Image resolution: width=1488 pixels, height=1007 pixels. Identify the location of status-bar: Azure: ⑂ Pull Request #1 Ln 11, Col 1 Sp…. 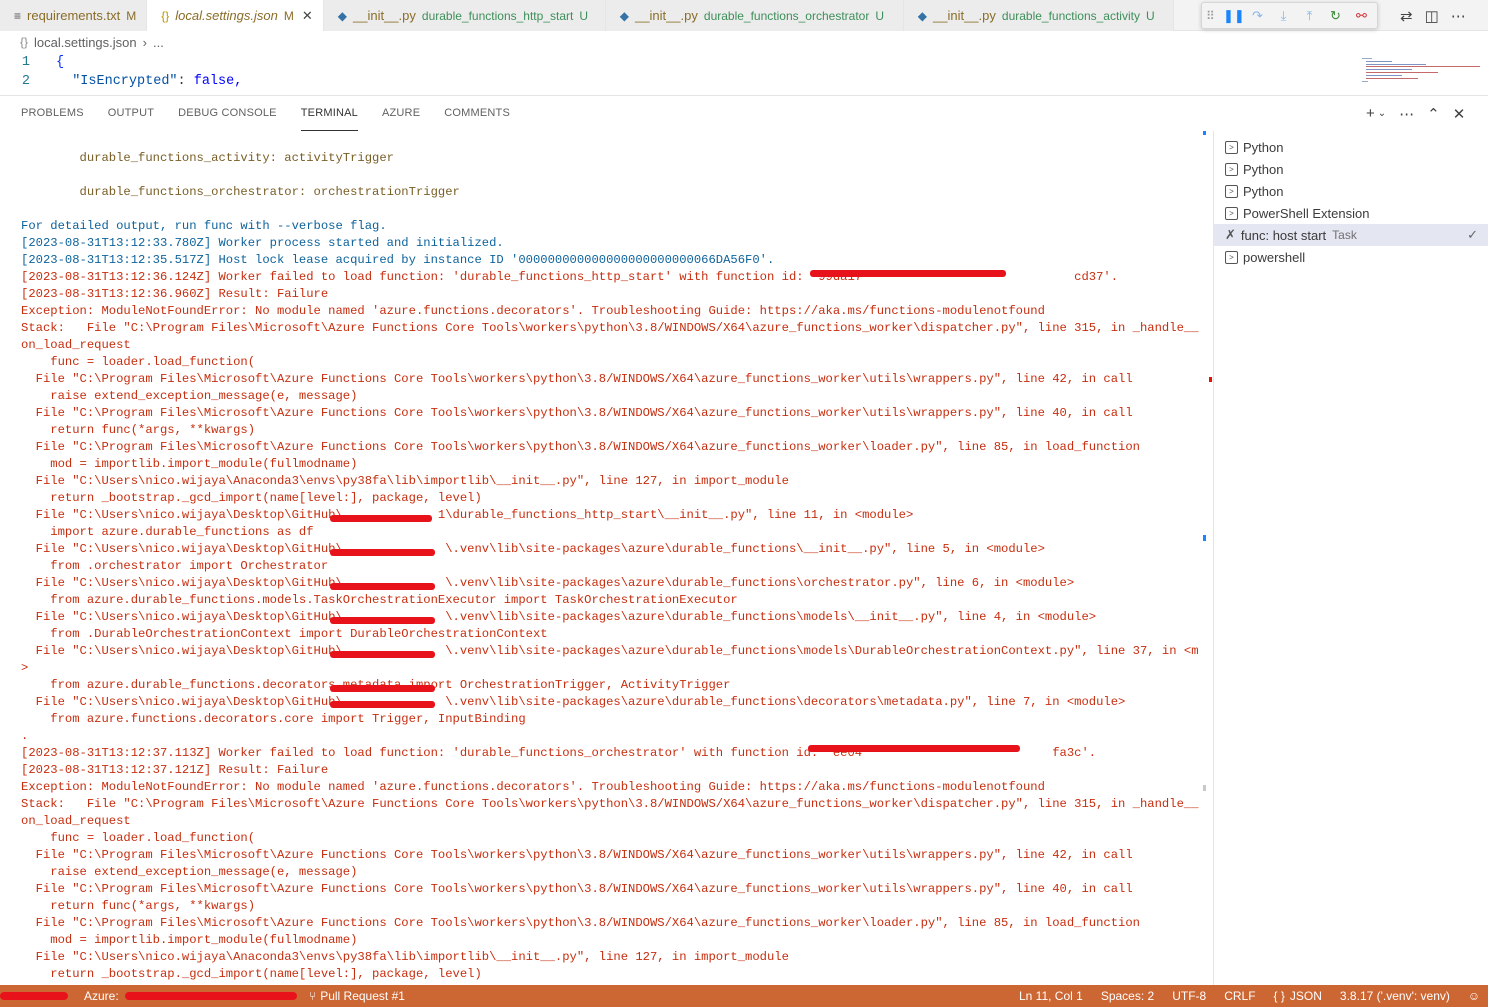
(744, 996).